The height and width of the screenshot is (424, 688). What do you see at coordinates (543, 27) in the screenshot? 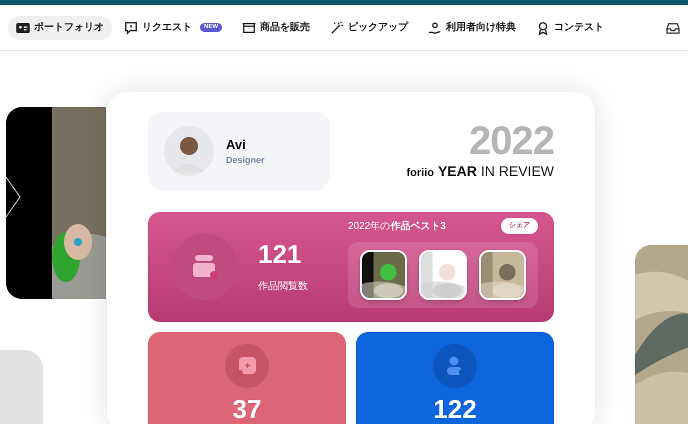
I see `medal-icon` at bounding box center [543, 27].